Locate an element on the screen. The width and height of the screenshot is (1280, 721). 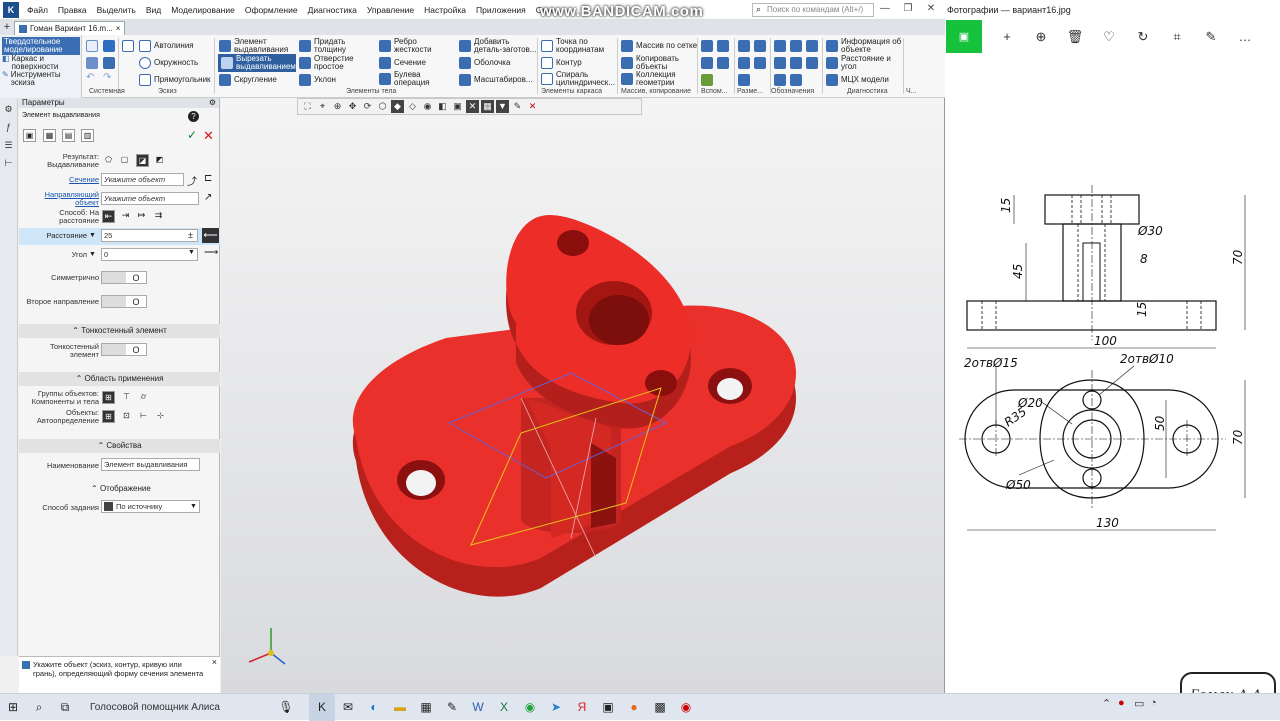
aux-line-icon is located at coordinates (707, 80).